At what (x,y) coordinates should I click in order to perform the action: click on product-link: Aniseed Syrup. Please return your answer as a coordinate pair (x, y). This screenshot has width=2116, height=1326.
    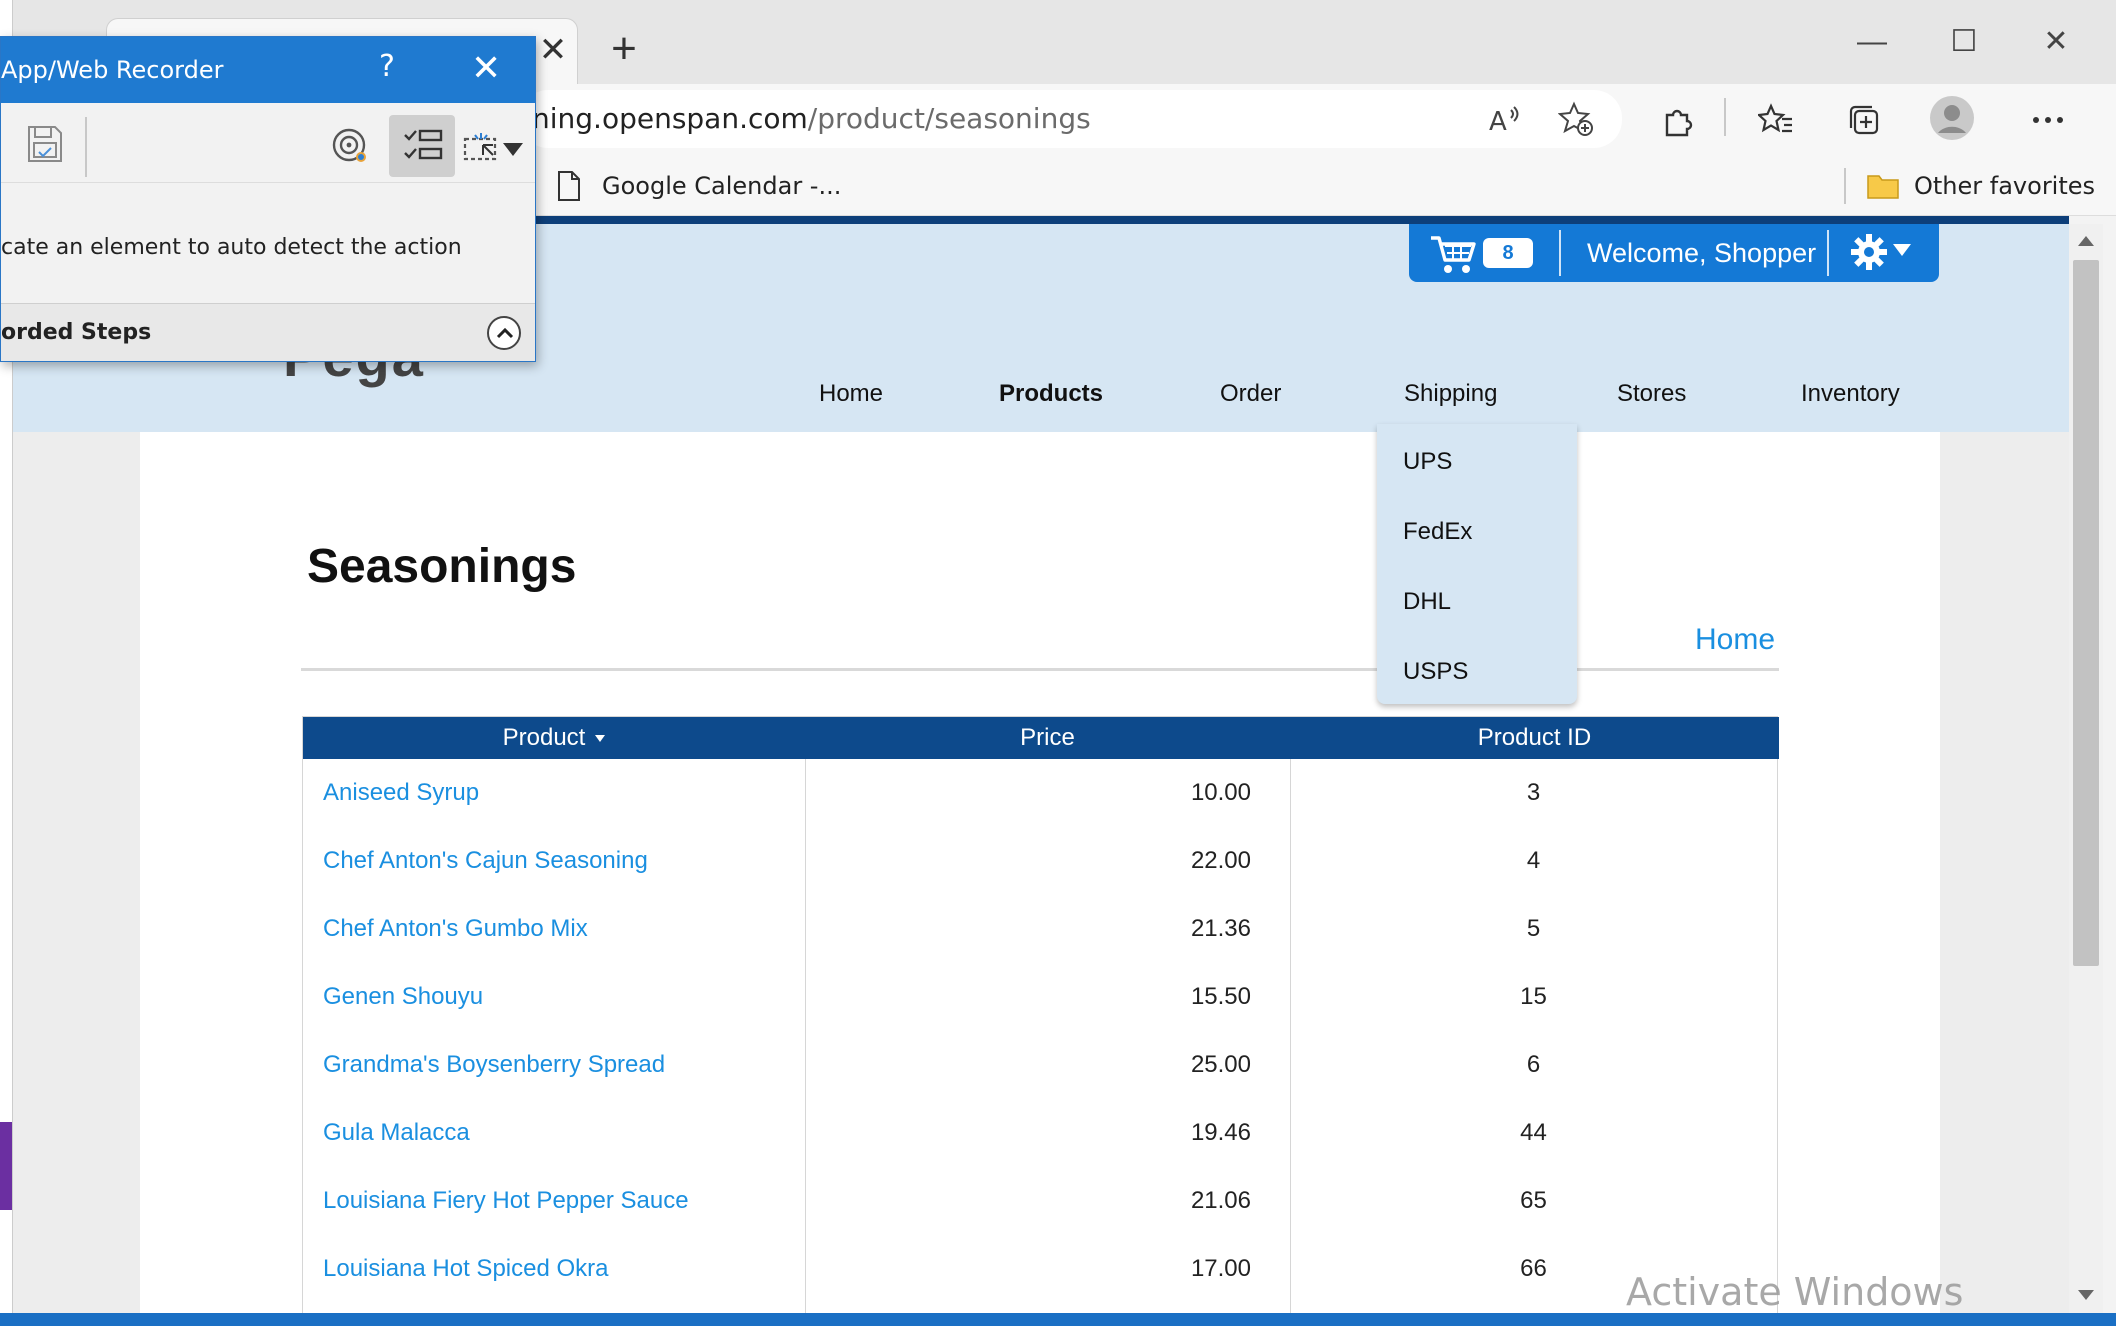
    Looking at the image, I should click on (401, 793).